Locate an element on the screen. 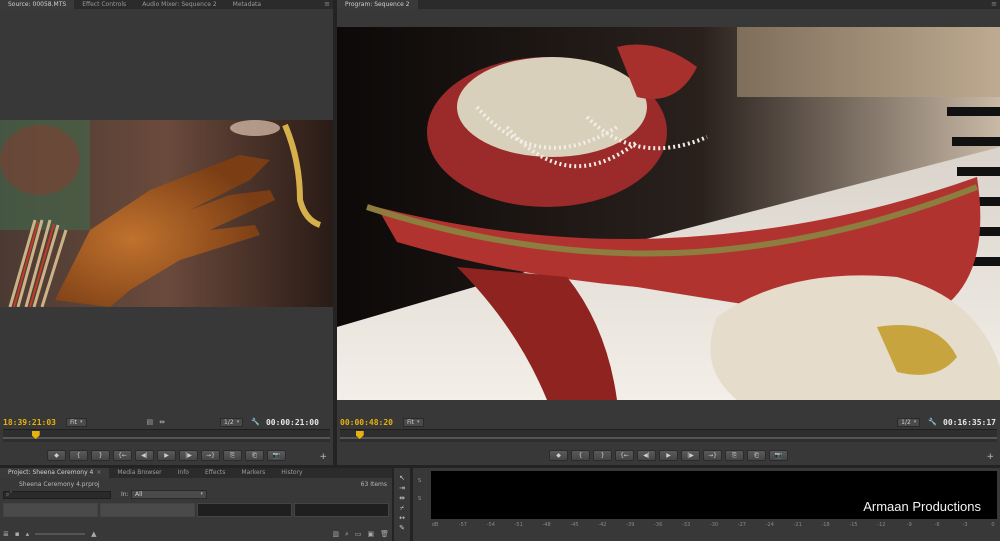 This screenshot has height=541, width=1000. pen-tool-icon: ✎ is located at coordinates (402, 528).